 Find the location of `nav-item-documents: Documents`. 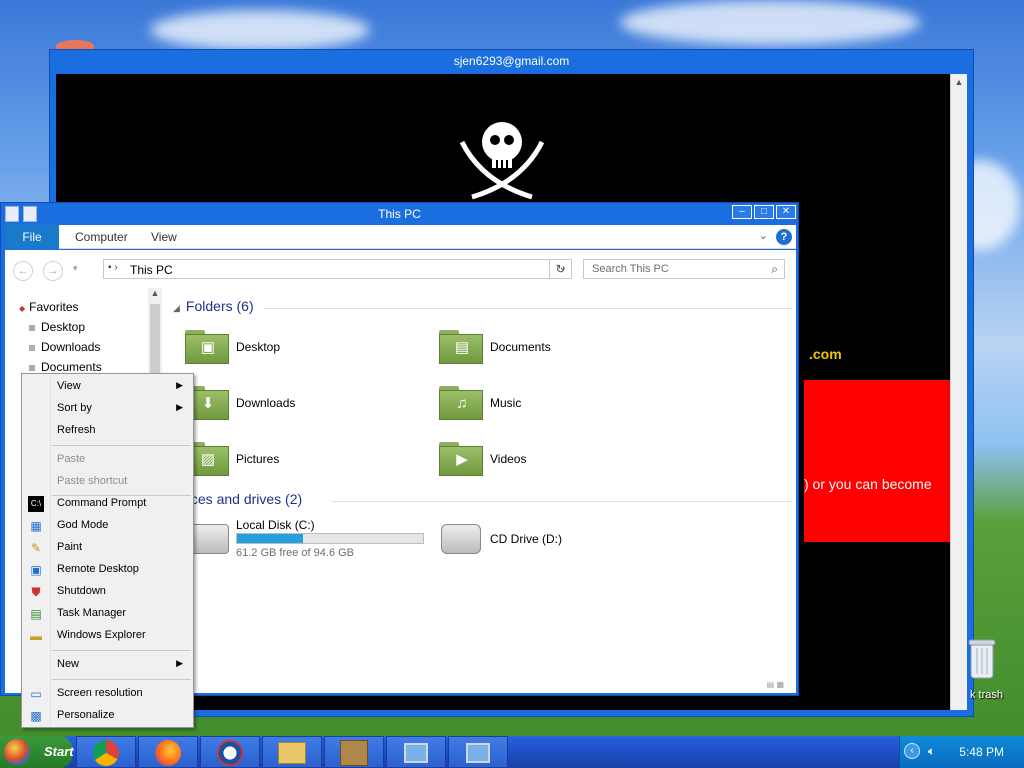

nav-item-documents: Documents is located at coordinates (65, 367).